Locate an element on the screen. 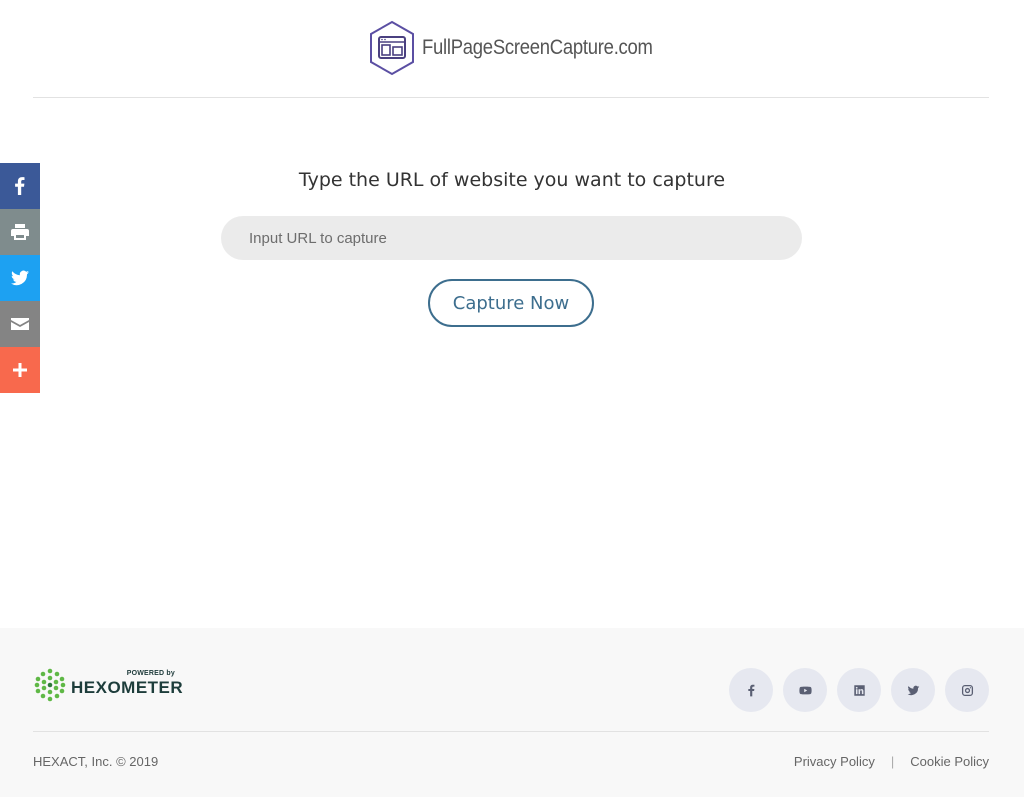 The image size is (1024, 797). footer-instagram-link is located at coordinates (967, 690).